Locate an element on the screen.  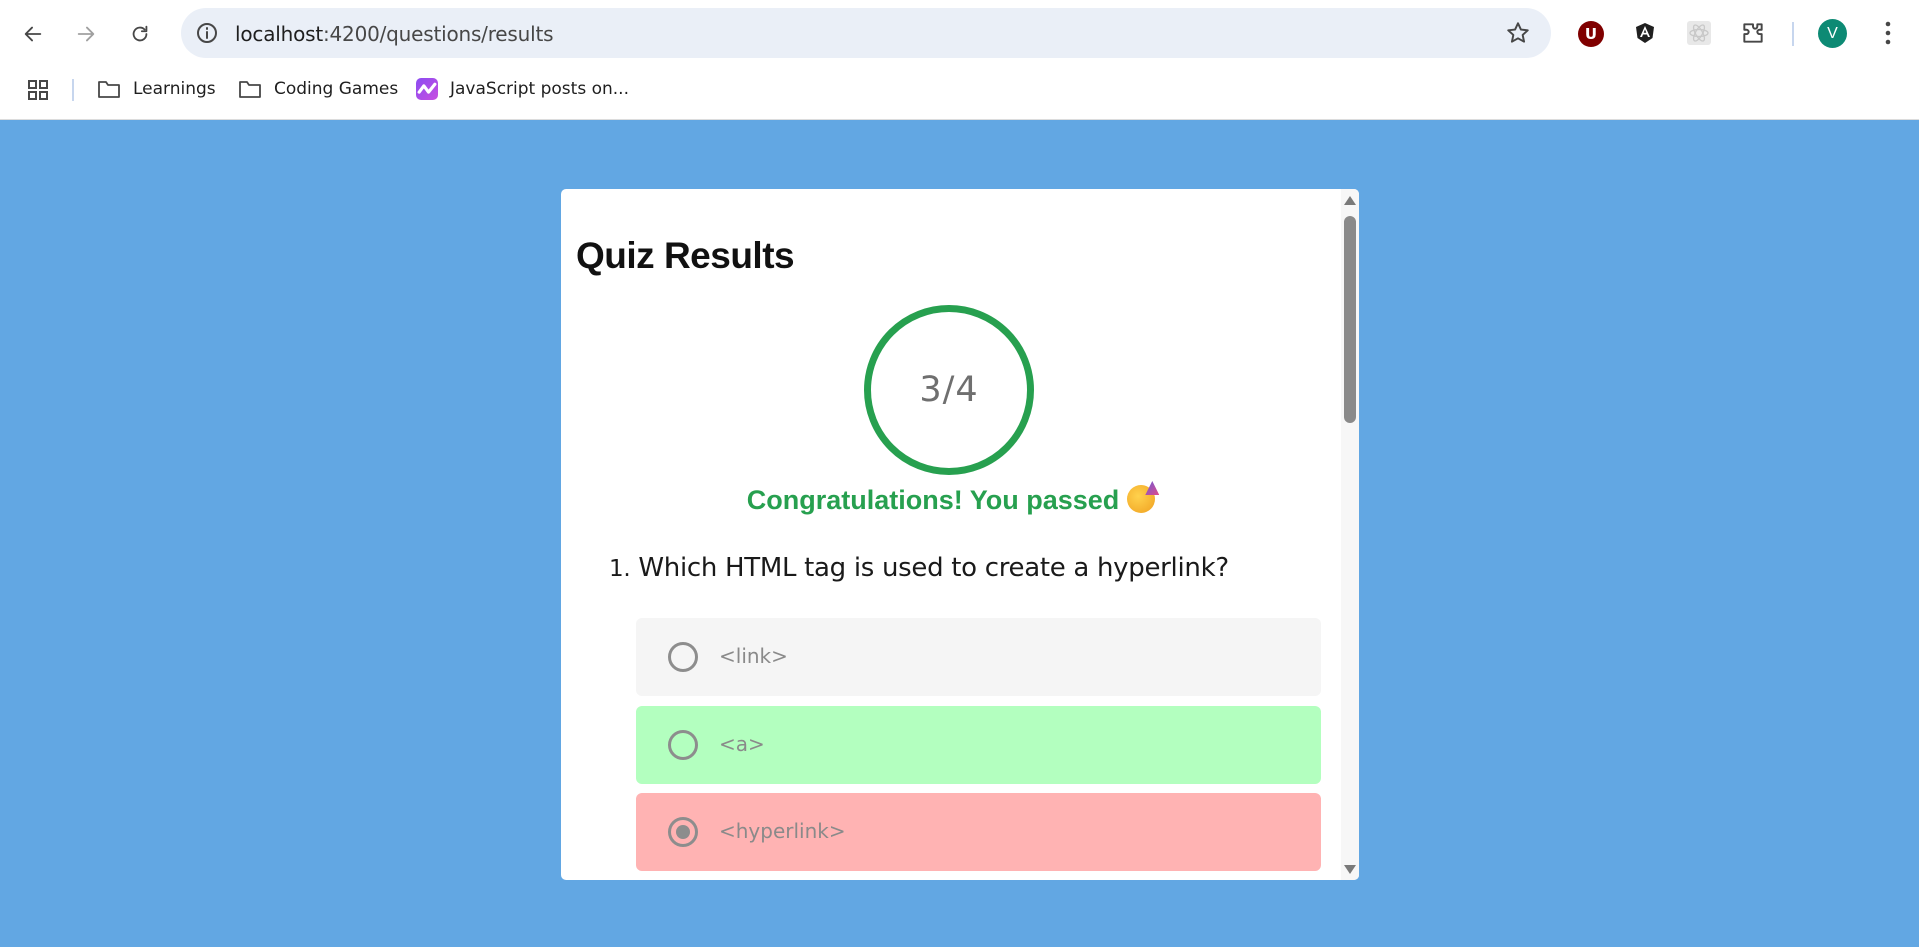
scroll-down-arrow-icon is located at coordinates (1350, 869).